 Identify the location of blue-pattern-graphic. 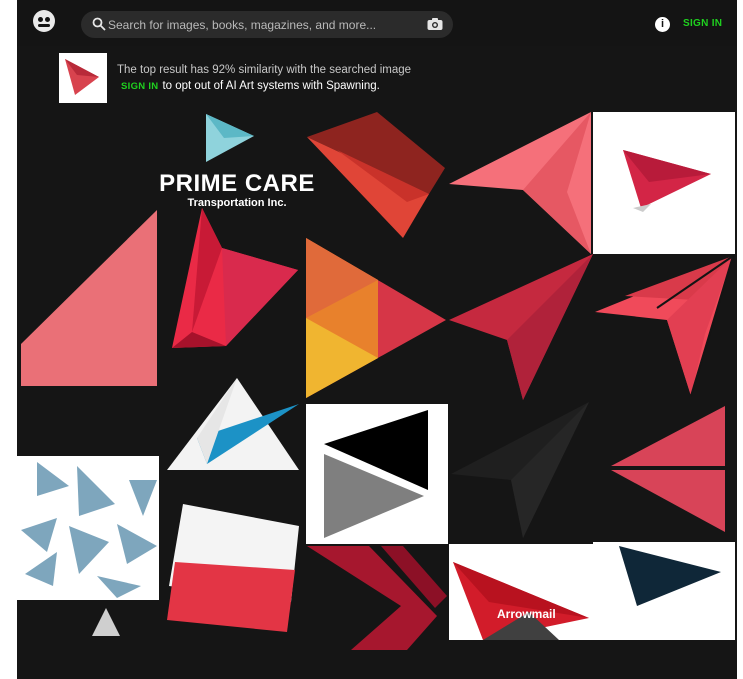
(89, 530).